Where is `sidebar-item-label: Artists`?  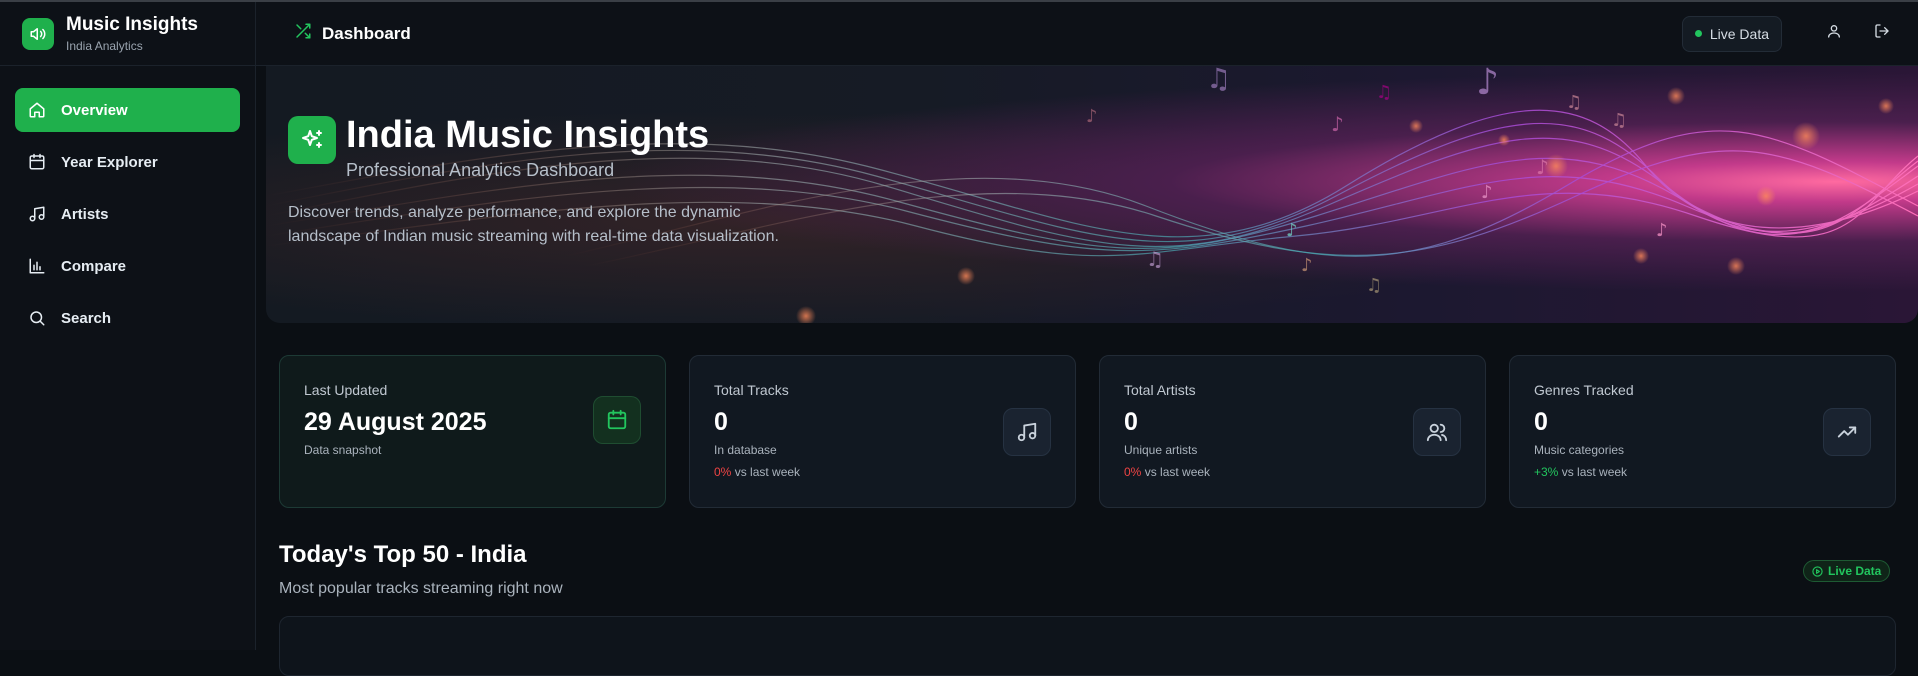 sidebar-item-label: Artists is located at coordinates (85, 214).